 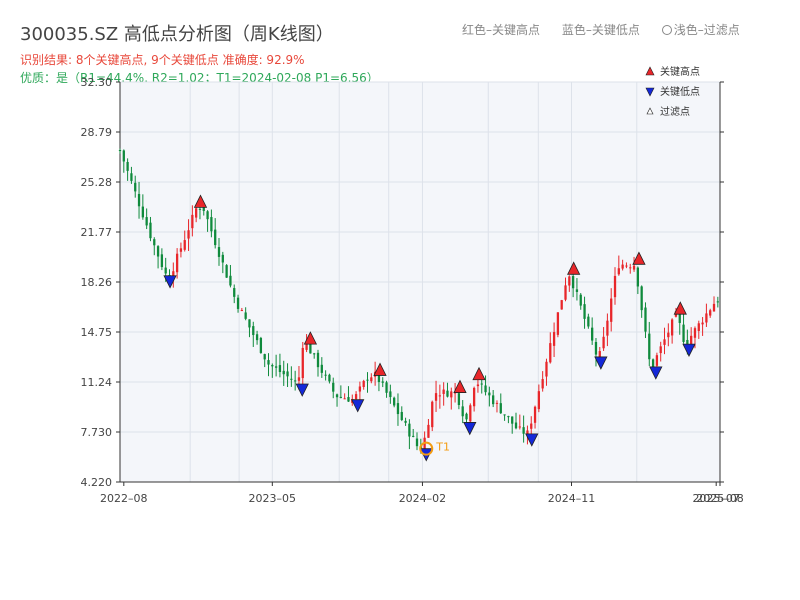 What do you see at coordinates (650, 71) in the screenshot?
I see `legend-high-icon` at bounding box center [650, 71].